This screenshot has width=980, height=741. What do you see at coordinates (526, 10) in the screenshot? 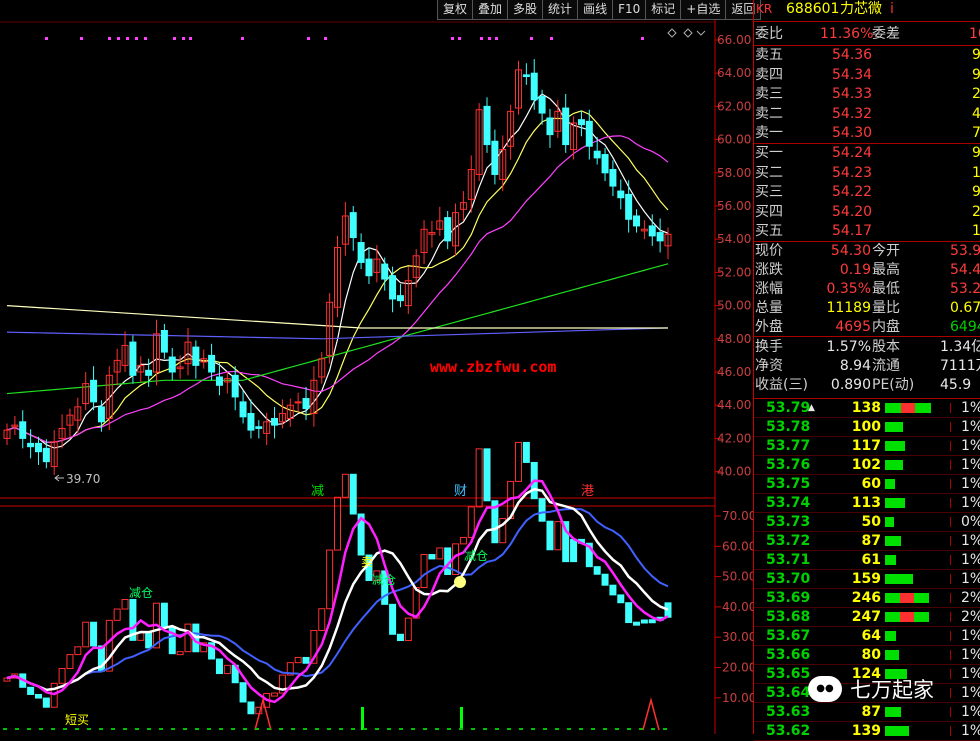
I see `toolbar-button-2: 多股` at bounding box center [526, 10].